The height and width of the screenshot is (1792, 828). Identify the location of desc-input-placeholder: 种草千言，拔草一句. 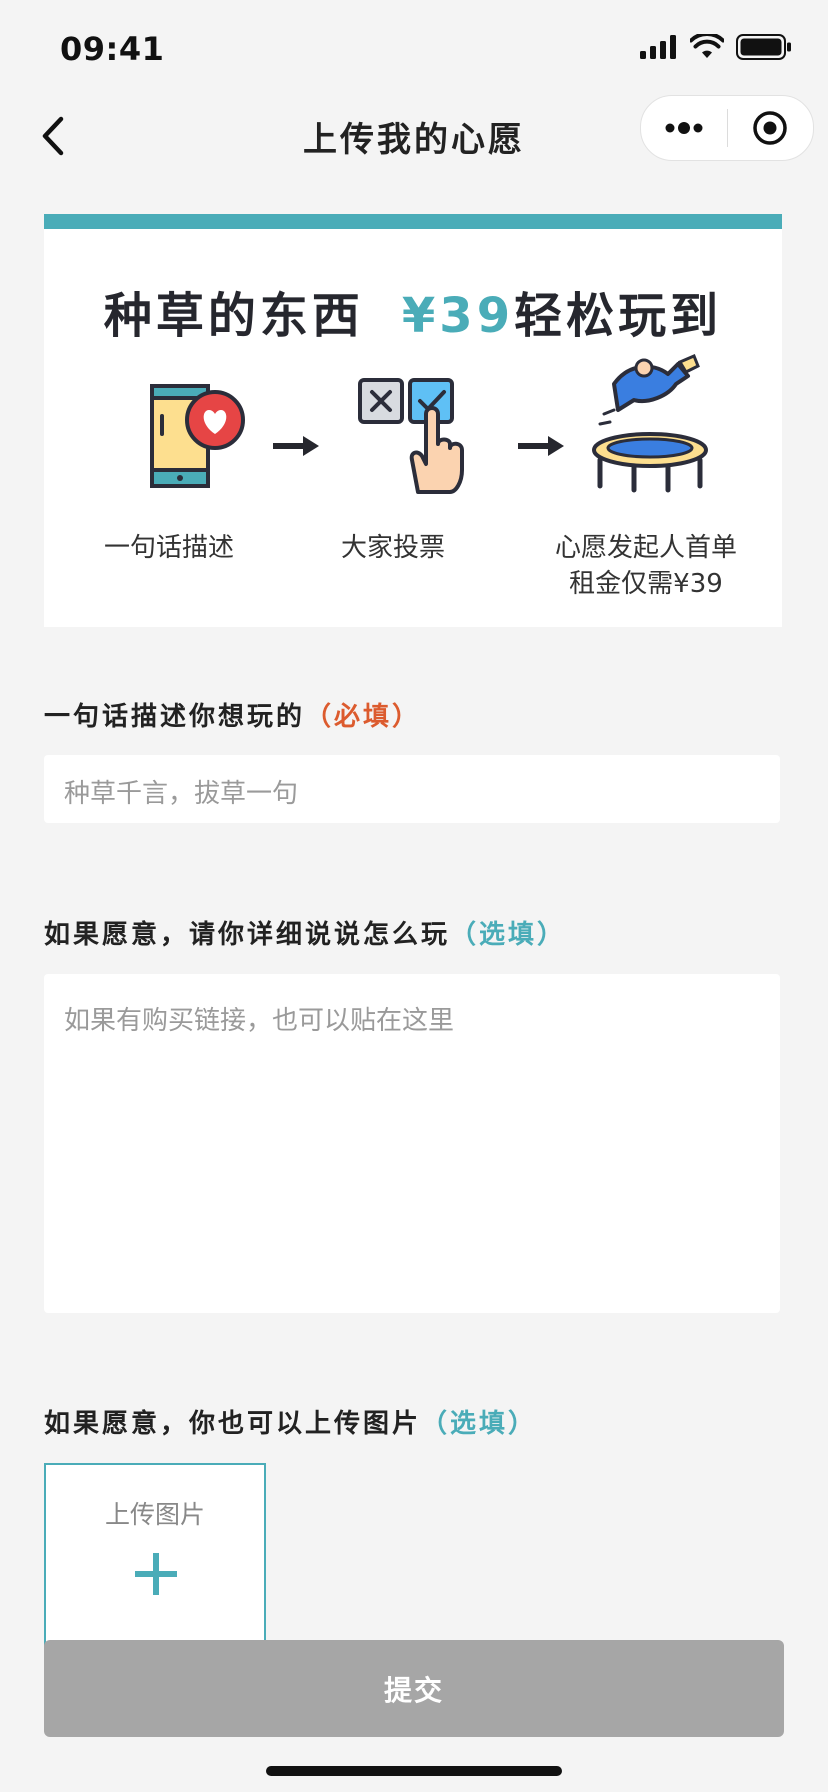
(181, 794).